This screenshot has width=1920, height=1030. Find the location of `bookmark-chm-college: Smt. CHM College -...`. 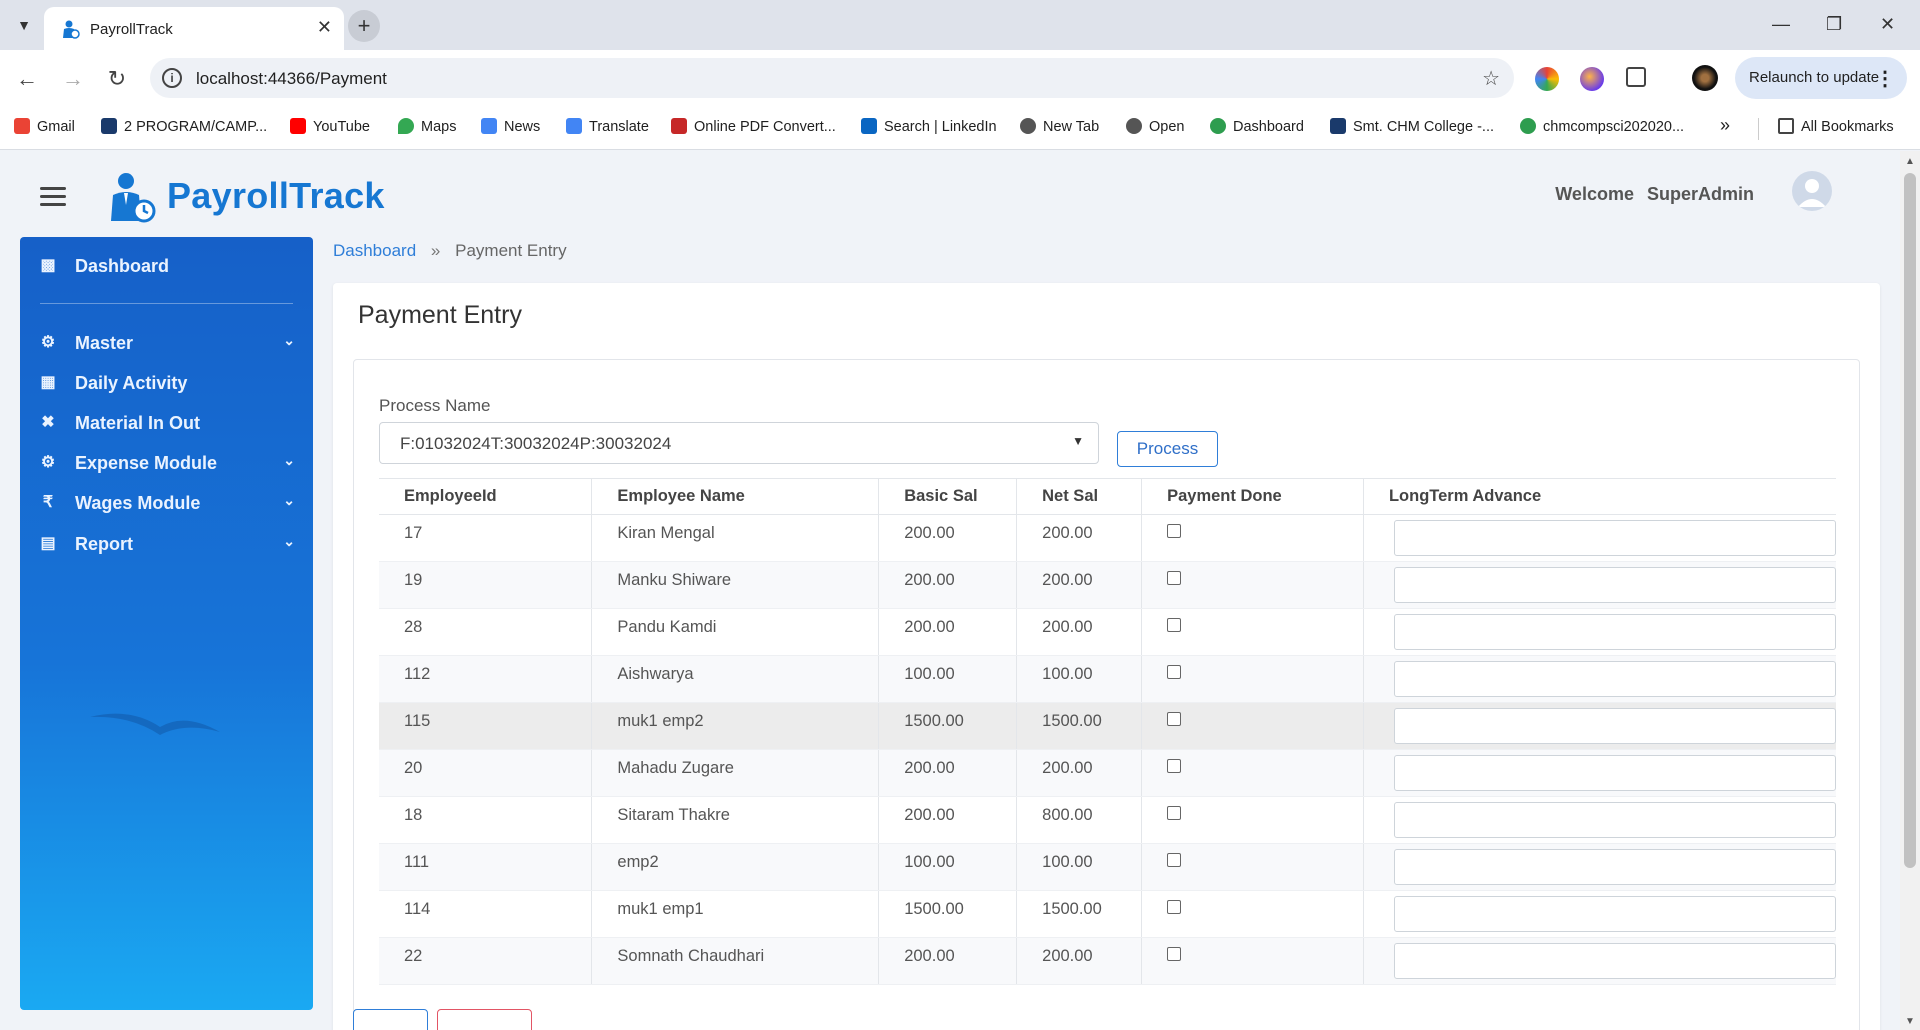

bookmark-chm-college: Smt. CHM College -... is located at coordinates (1412, 126).